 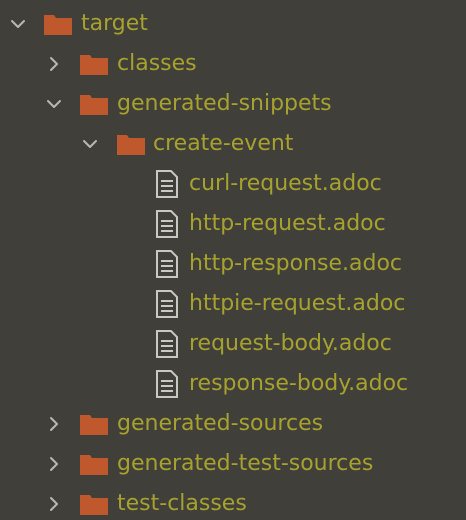 I want to click on tree-node-curl-request-adoc: curl-request.adoc, so click(x=233, y=184).